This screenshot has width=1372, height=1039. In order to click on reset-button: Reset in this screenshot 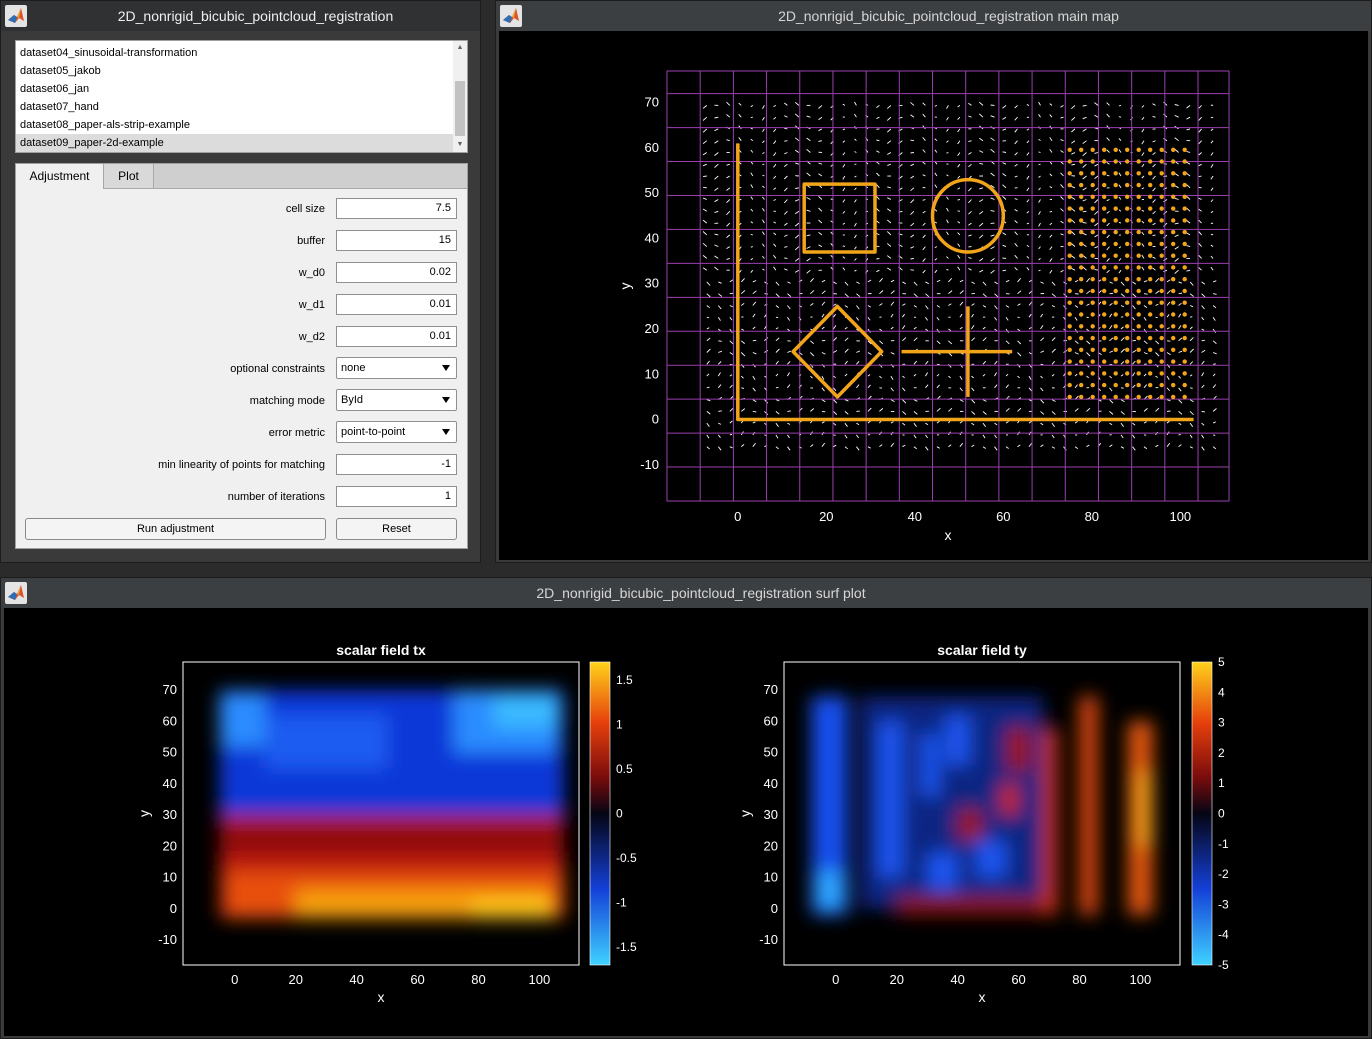, I will do `click(396, 529)`.